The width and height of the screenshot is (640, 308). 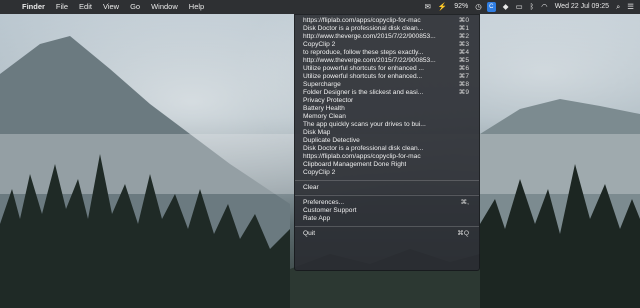 I want to click on clip-shortcut: ⌘1, so click(x=463, y=28).